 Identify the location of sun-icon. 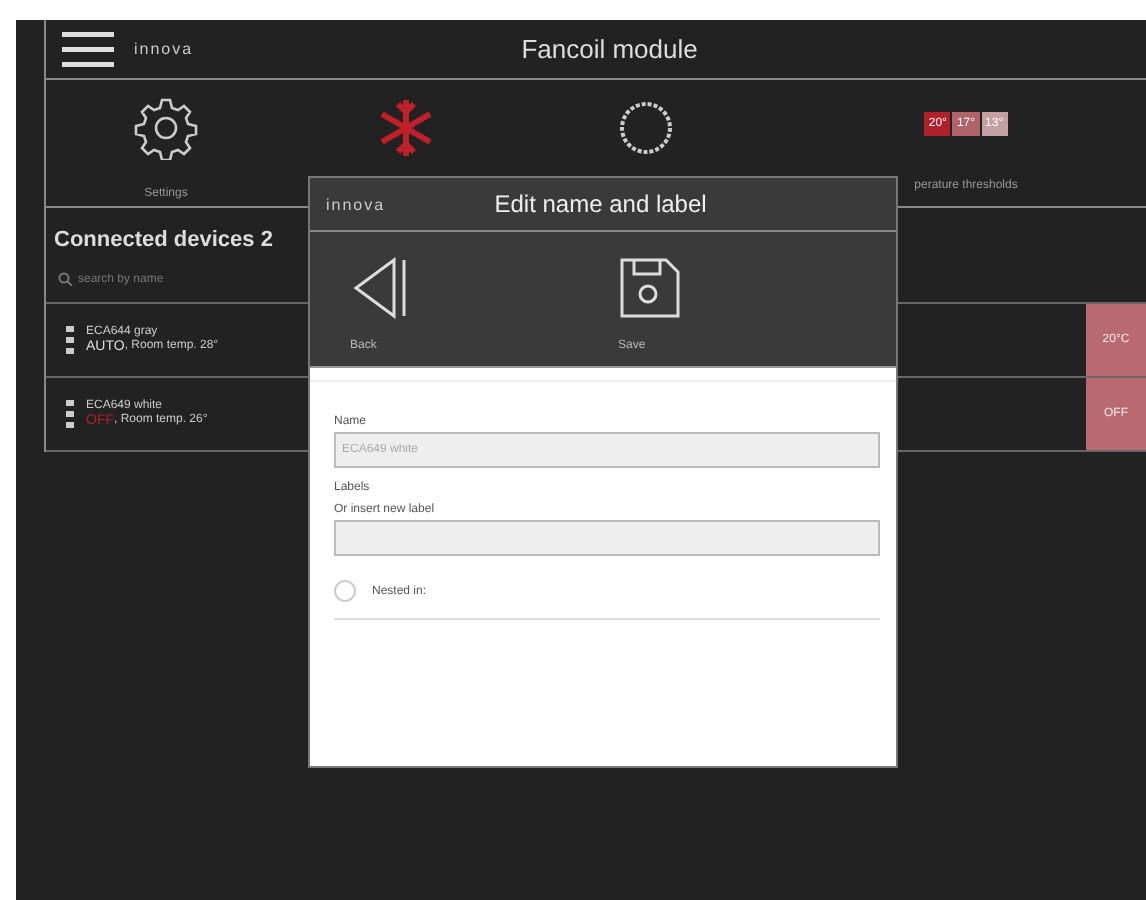
(646, 128).